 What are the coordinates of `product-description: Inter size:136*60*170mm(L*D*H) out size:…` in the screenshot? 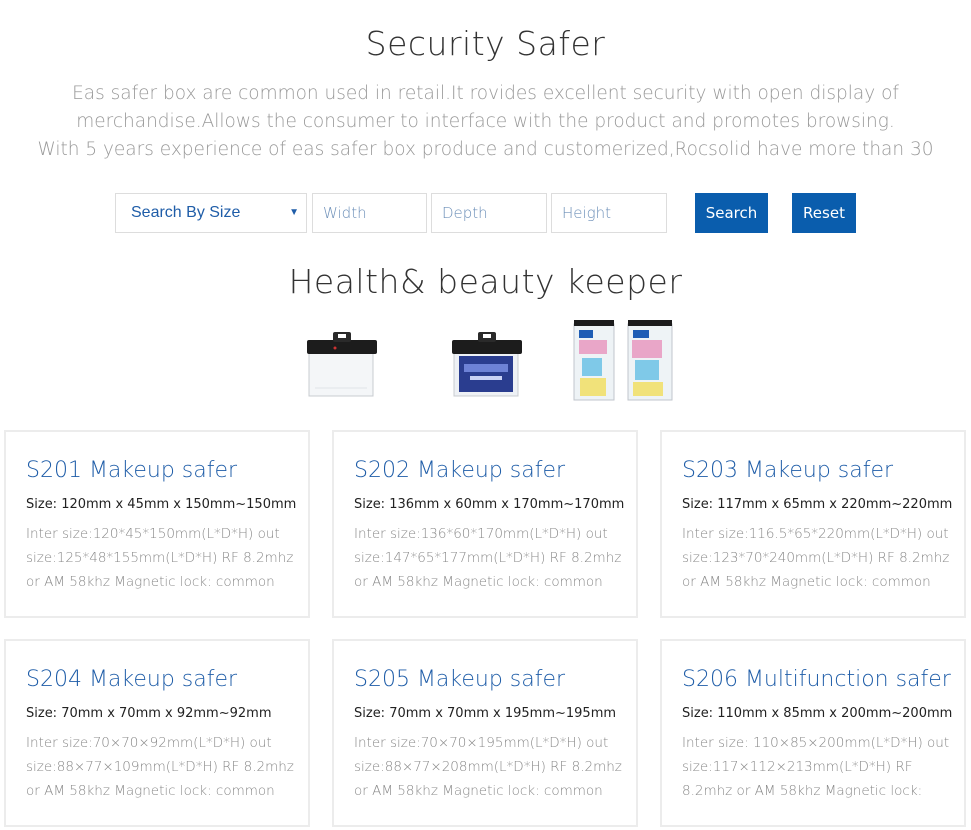 It's located at (488, 558).